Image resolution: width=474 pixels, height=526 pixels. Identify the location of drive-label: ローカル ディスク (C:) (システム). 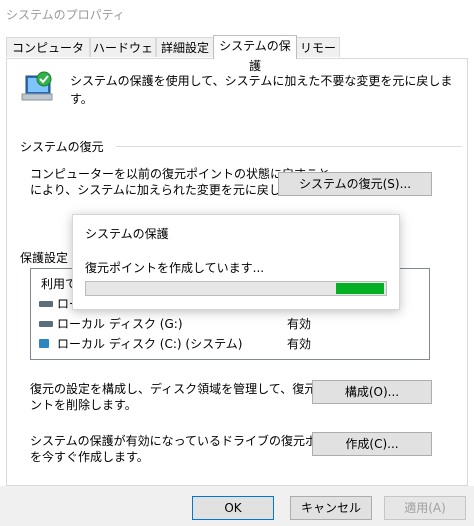
(150, 344).